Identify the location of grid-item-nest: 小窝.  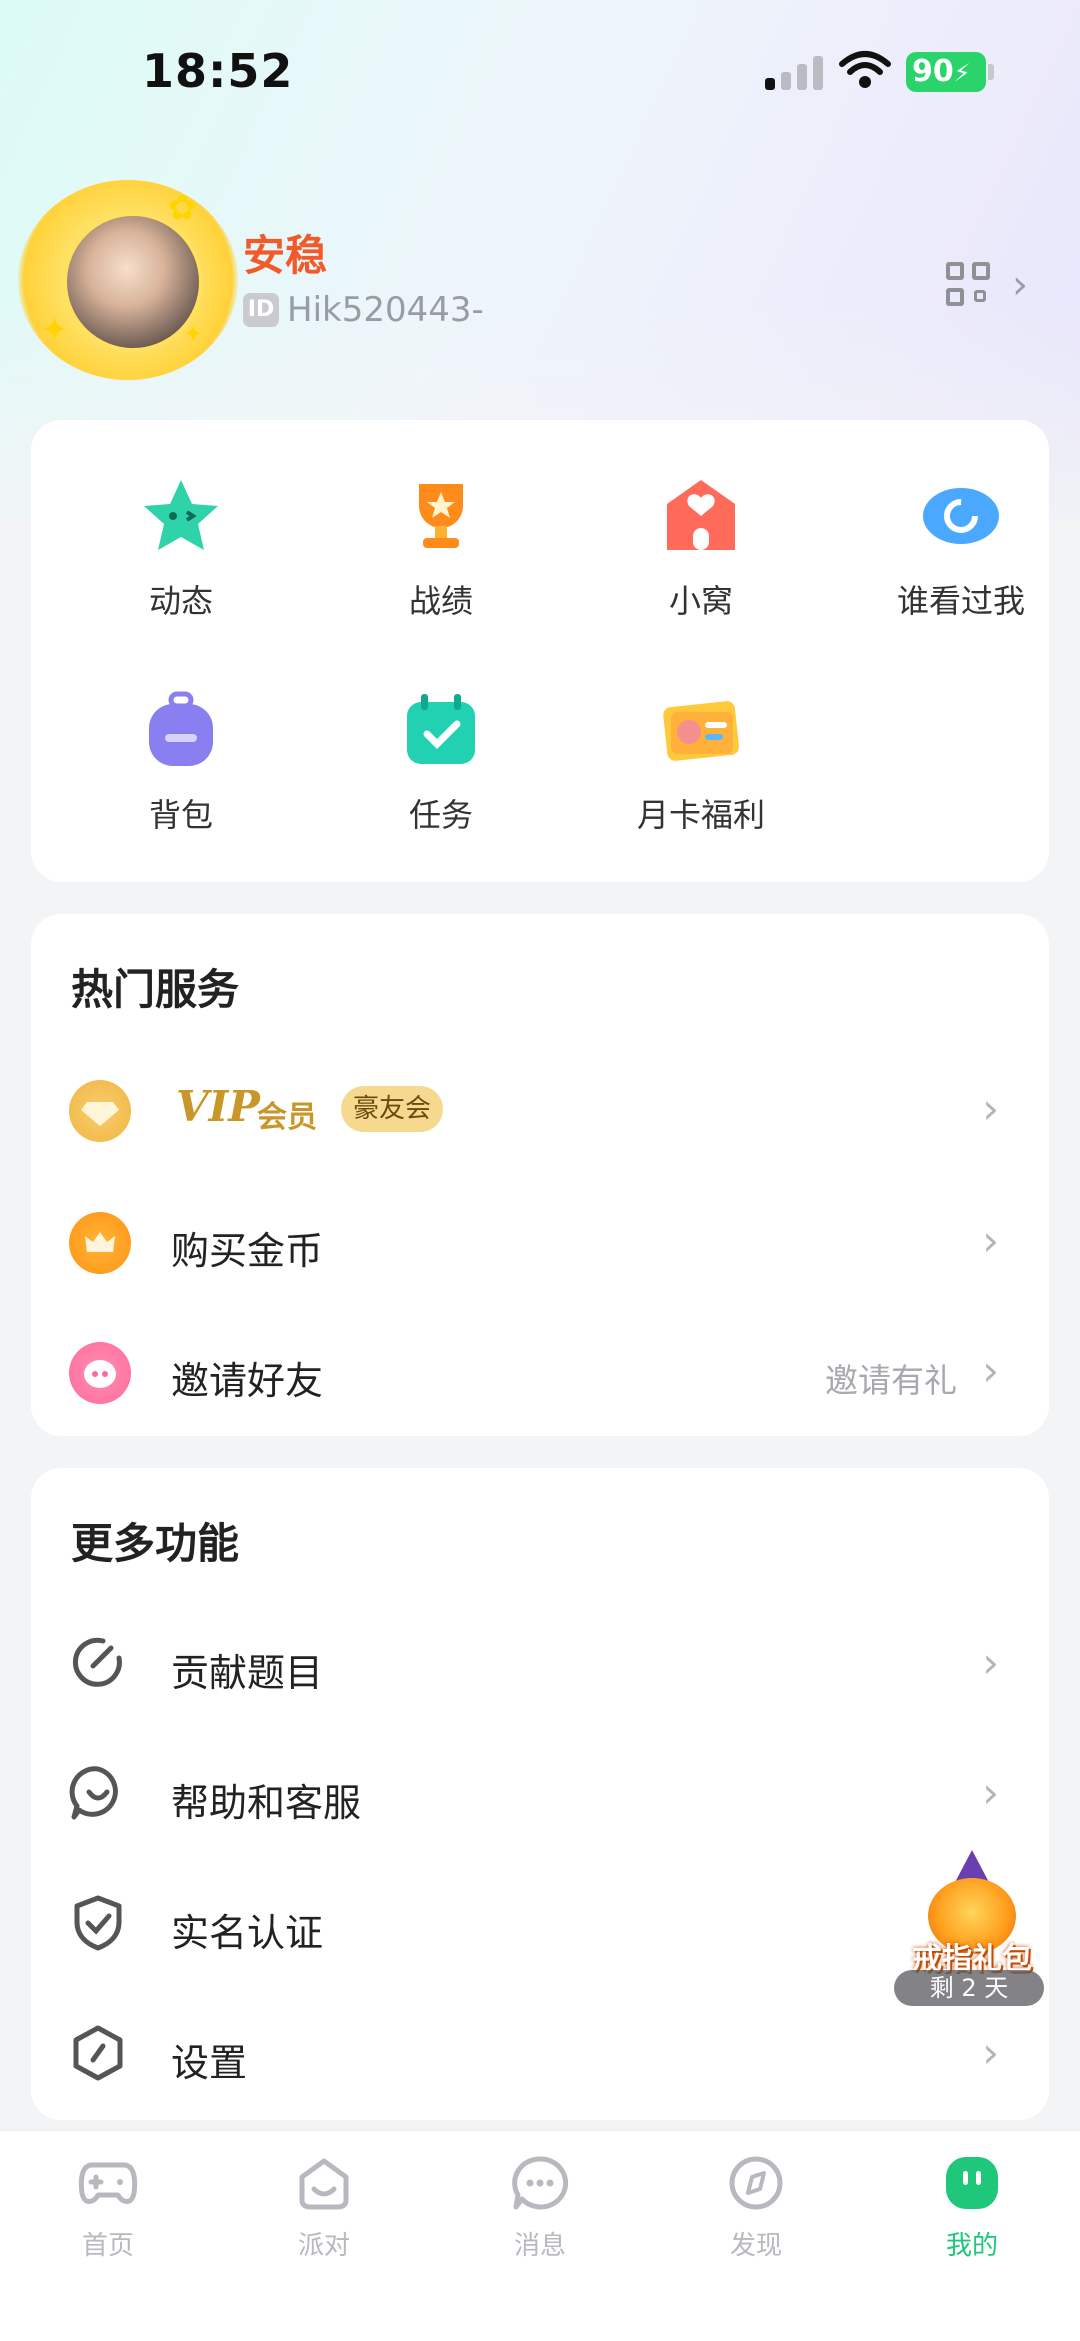
(701, 549).